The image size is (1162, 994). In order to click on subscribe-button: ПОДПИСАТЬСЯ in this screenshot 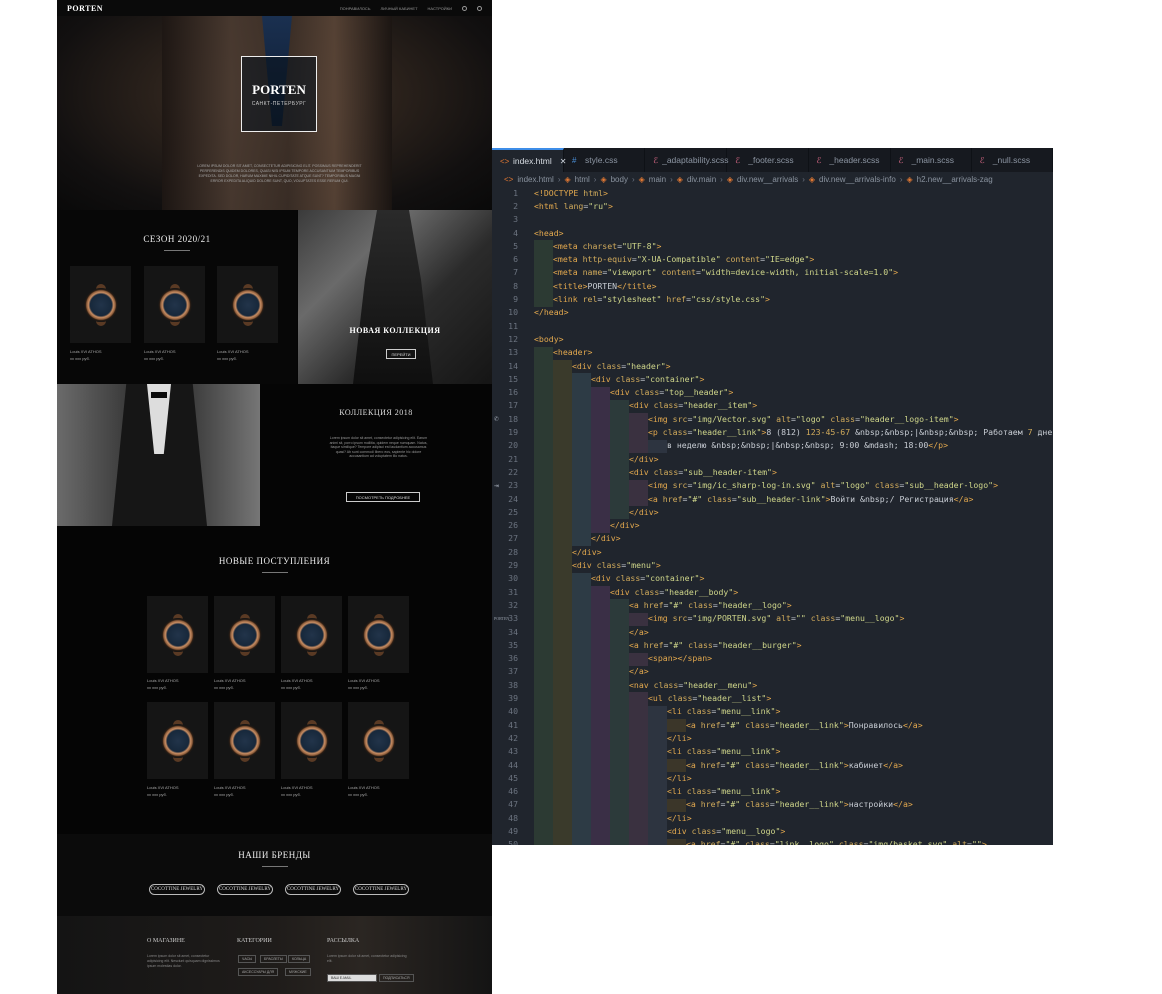, I will do `click(396, 978)`.